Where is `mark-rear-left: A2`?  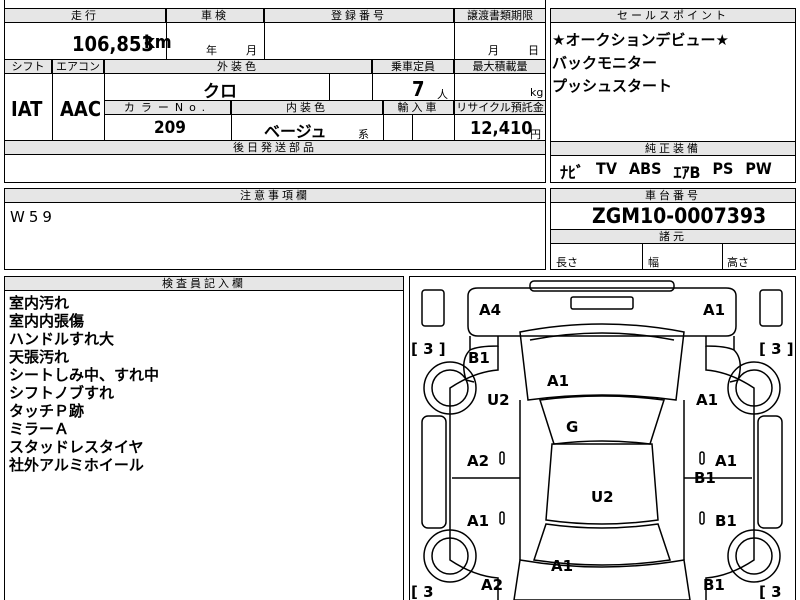 mark-rear-left: A2 is located at coordinates (492, 585).